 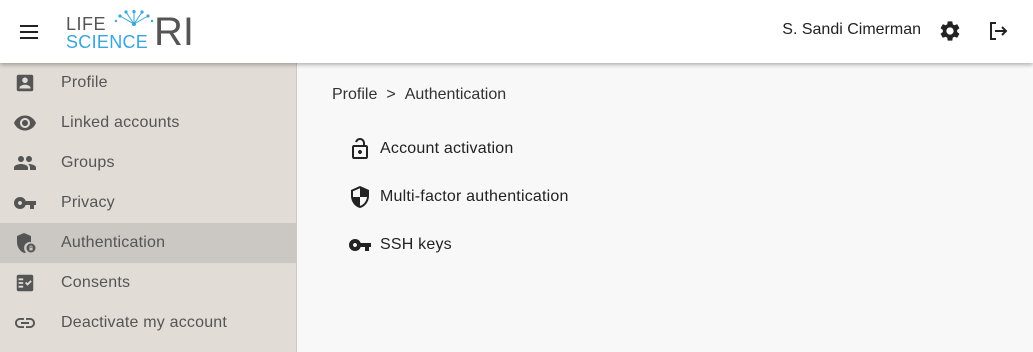 What do you see at coordinates (354, 95) in the screenshot?
I see `breadcrumb-profile: Profile` at bounding box center [354, 95].